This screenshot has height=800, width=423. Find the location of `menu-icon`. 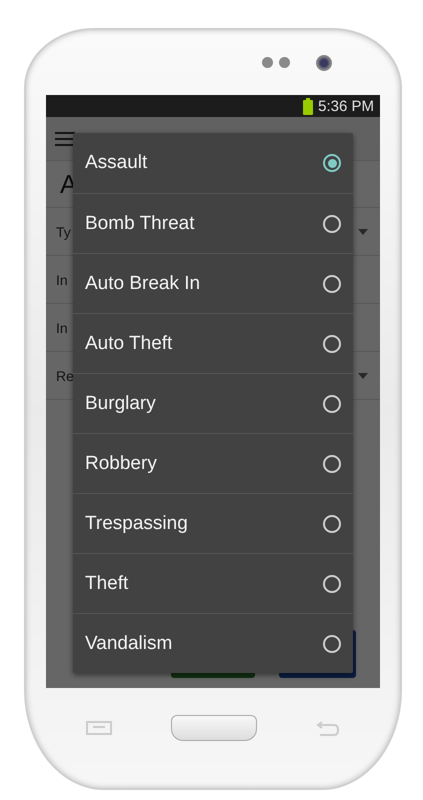

menu-icon is located at coordinates (65, 139).